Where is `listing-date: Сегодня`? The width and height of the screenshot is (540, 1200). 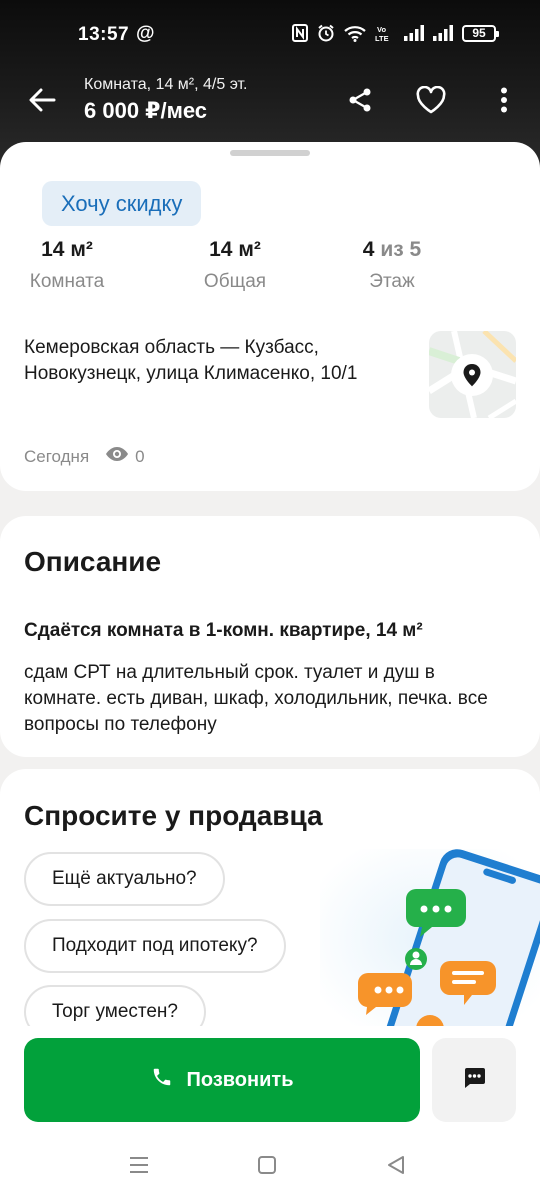
listing-date: Сегодня is located at coordinates (57, 456).